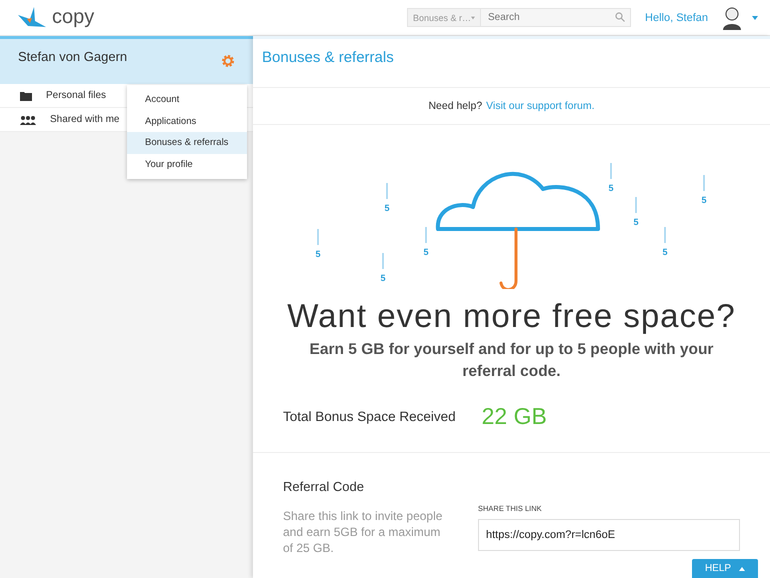 Image resolution: width=770 pixels, height=578 pixels. I want to click on people-icon, so click(28, 119).